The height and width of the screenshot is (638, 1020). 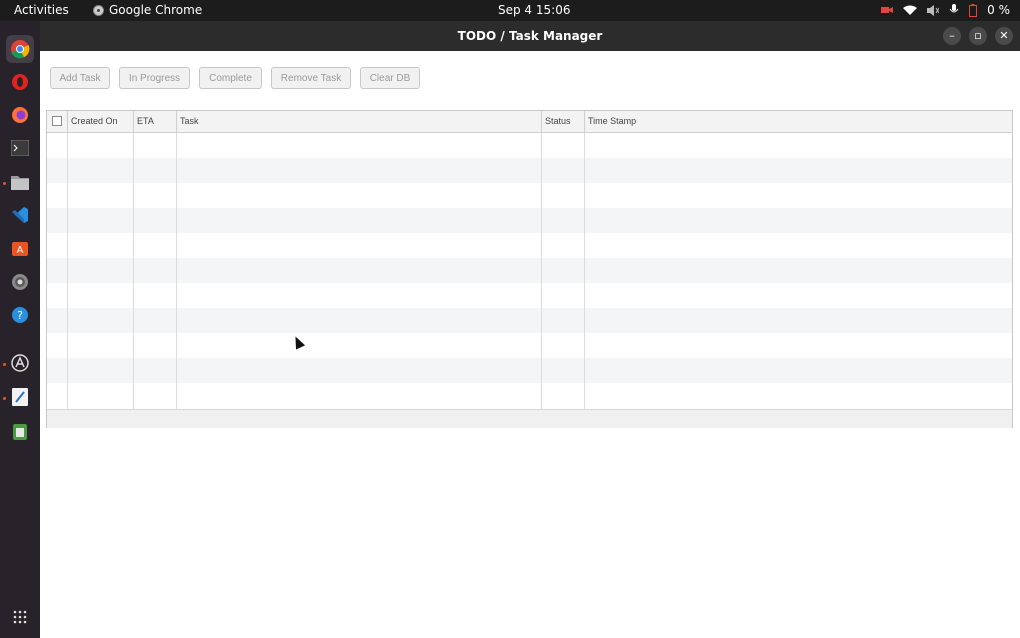 I want to click on vscode-icon, so click(x=20, y=215).